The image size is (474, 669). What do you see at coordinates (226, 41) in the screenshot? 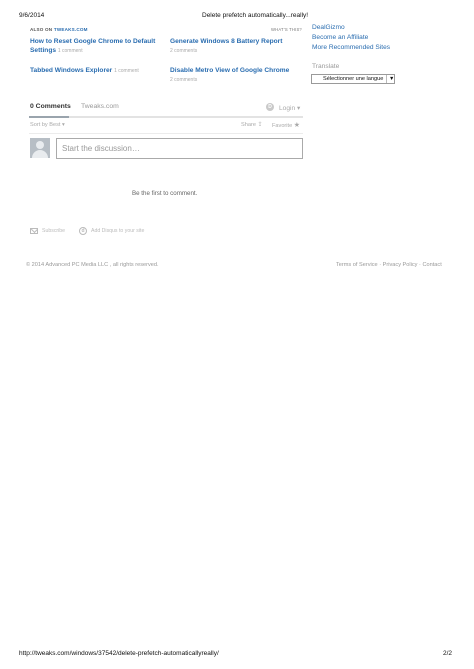
I see `related-item-2-title: Generate Windows 8 Battery Report` at bounding box center [226, 41].